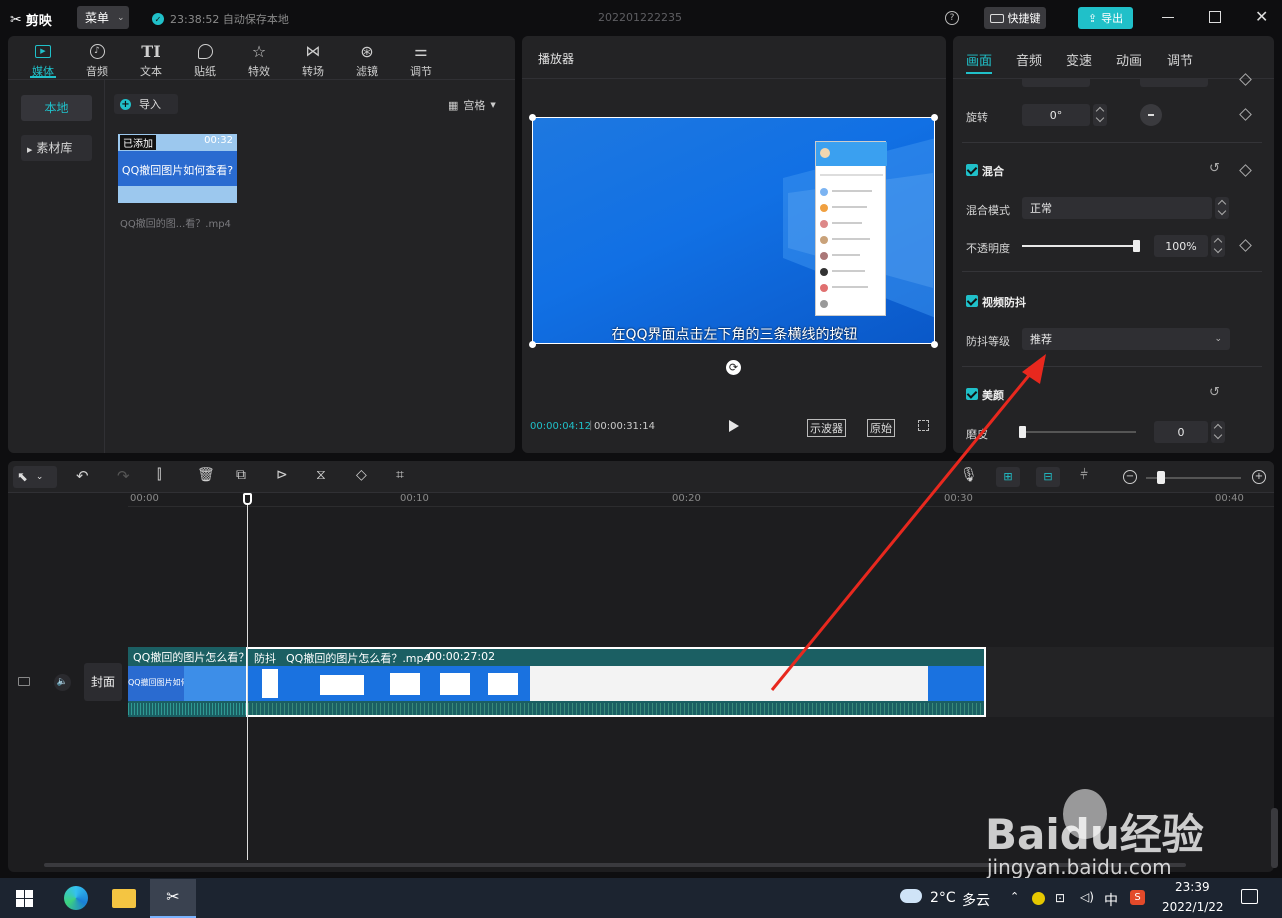  I want to click on windows-start-icon, so click(24, 898).